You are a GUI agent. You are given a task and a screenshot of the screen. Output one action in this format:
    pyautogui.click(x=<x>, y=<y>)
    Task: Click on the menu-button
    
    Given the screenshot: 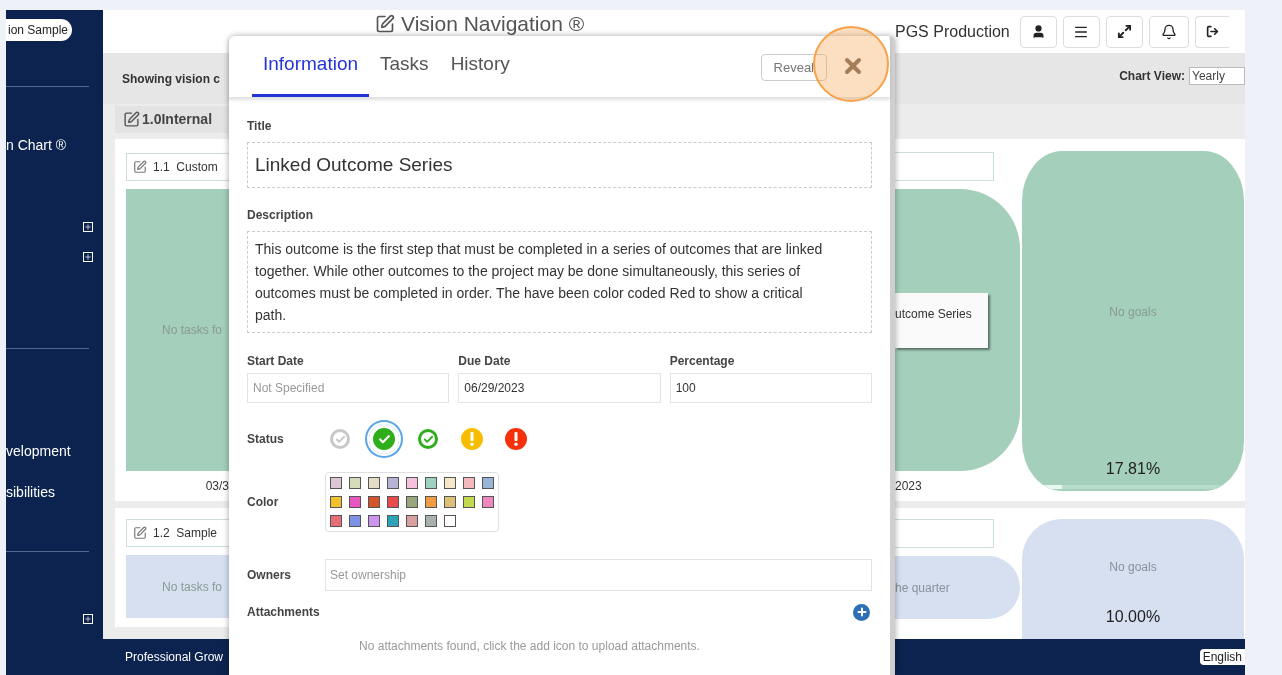 What is the action you would take?
    pyautogui.click(x=1081, y=31)
    